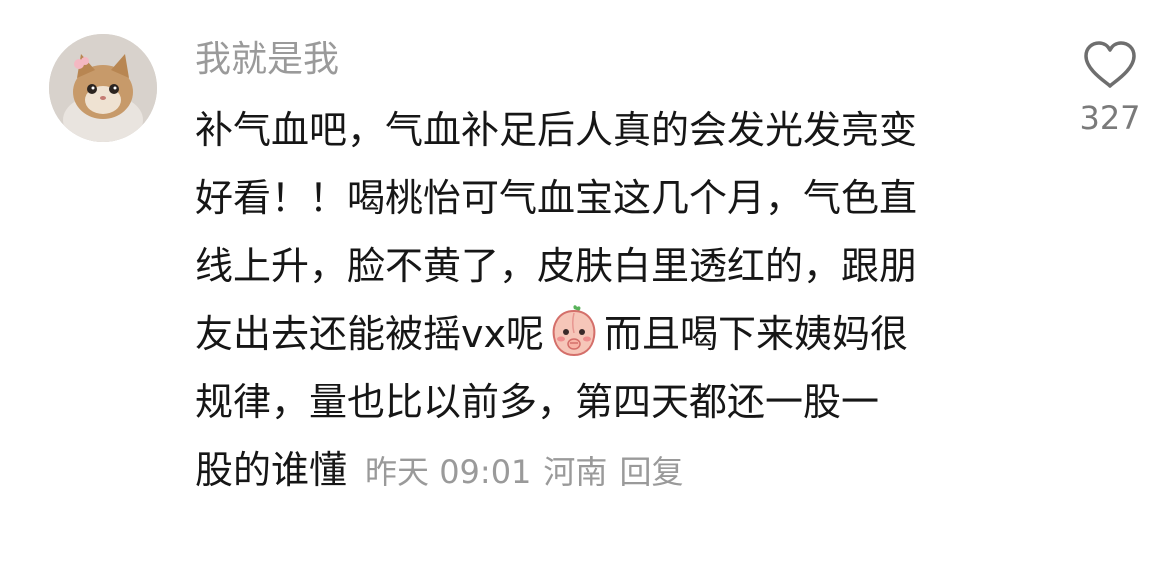  I want to click on comment-line: 规律，量也比以前多，第四天都还一股一, so click(537, 402).